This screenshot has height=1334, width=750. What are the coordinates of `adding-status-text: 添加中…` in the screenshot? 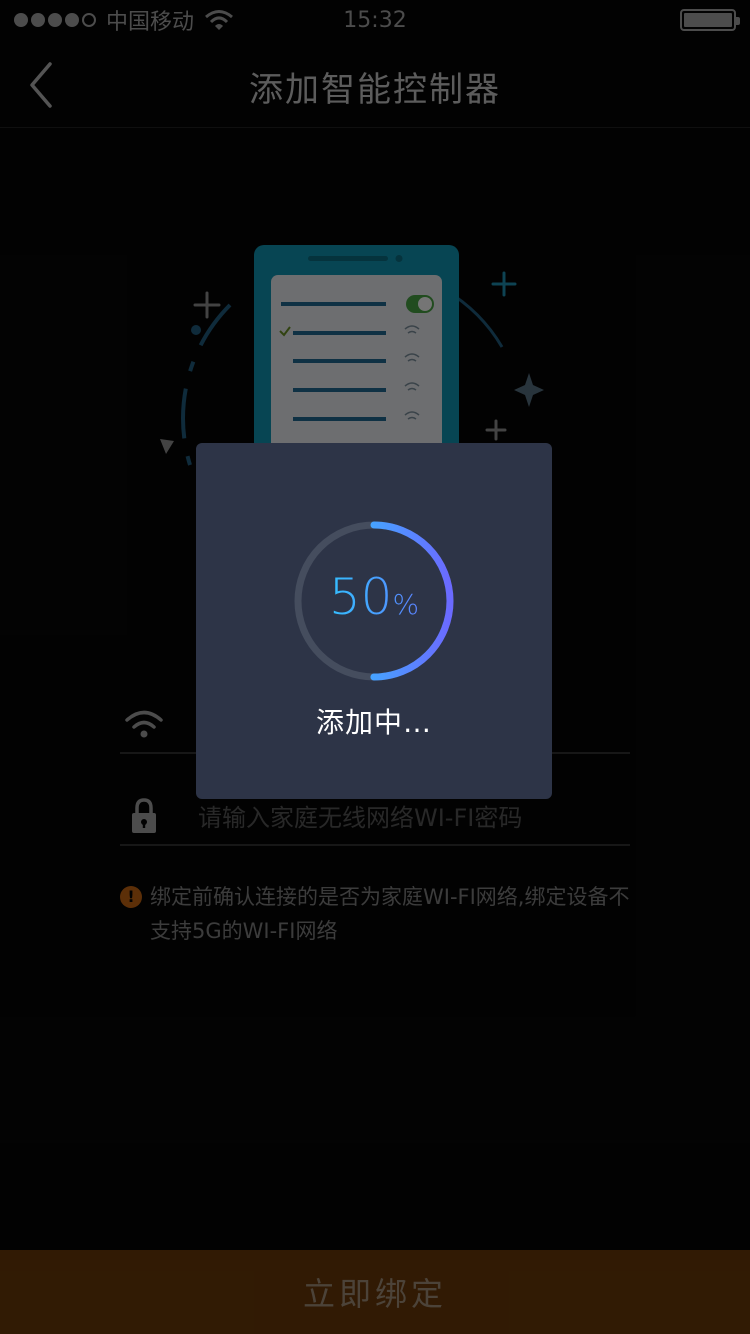 It's located at (373, 722).